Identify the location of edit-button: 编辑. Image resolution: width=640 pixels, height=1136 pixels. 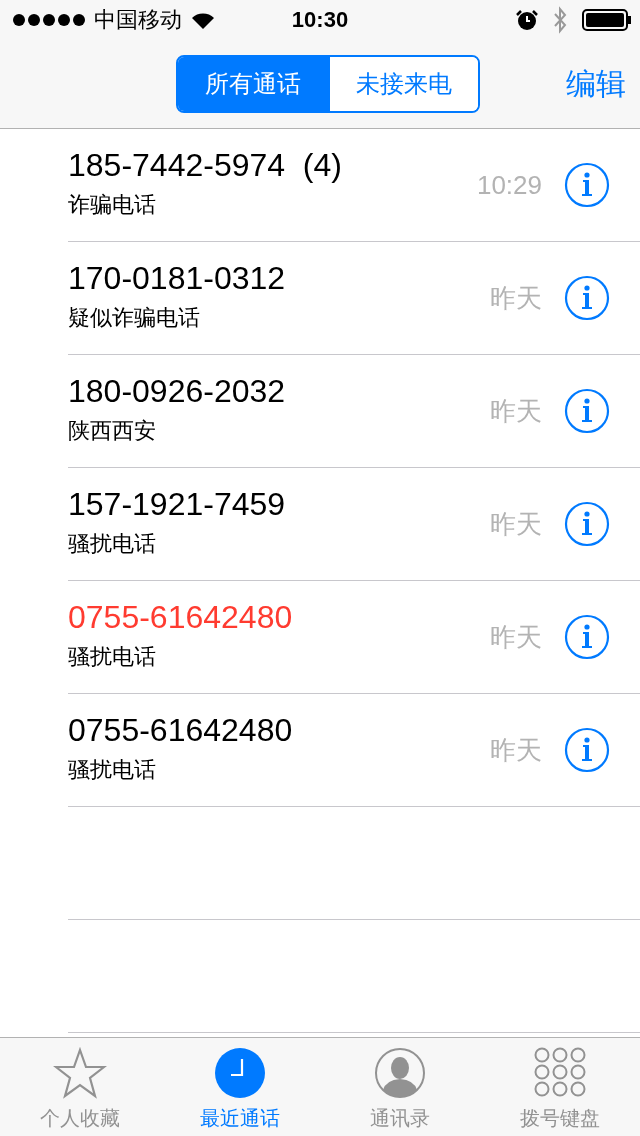
(596, 84).